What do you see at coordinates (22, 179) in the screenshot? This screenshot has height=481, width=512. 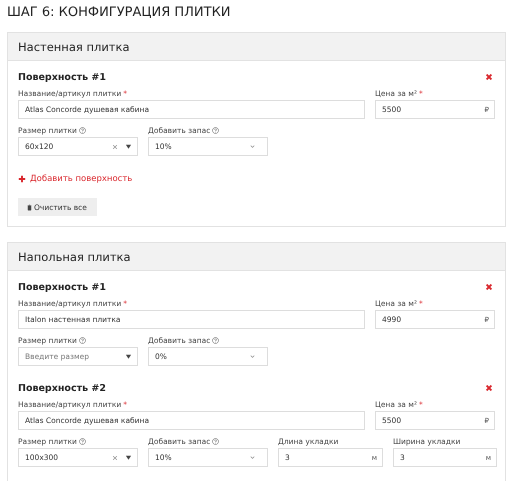 I see `plus-icon` at bounding box center [22, 179].